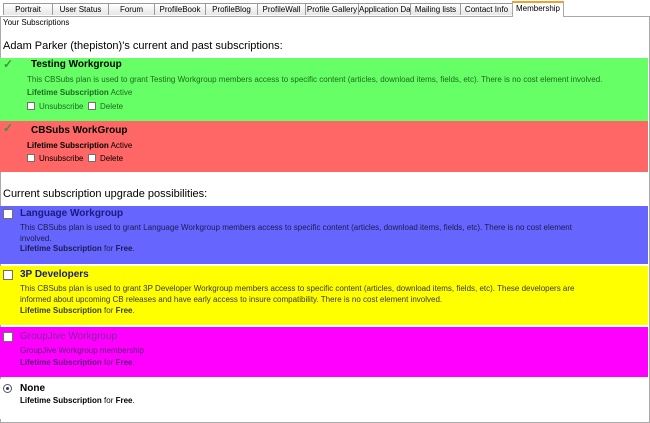 The height and width of the screenshot is (423, 650). Describe the element at coordinates (28, 9) in the screenshot. I see `tab-portrait: Portrait` at that location.